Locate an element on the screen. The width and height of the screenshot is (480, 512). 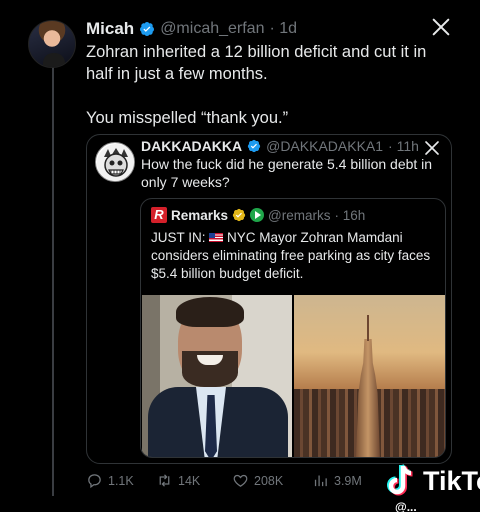
nested-time: · 16h is located at coordinates (350, 215).